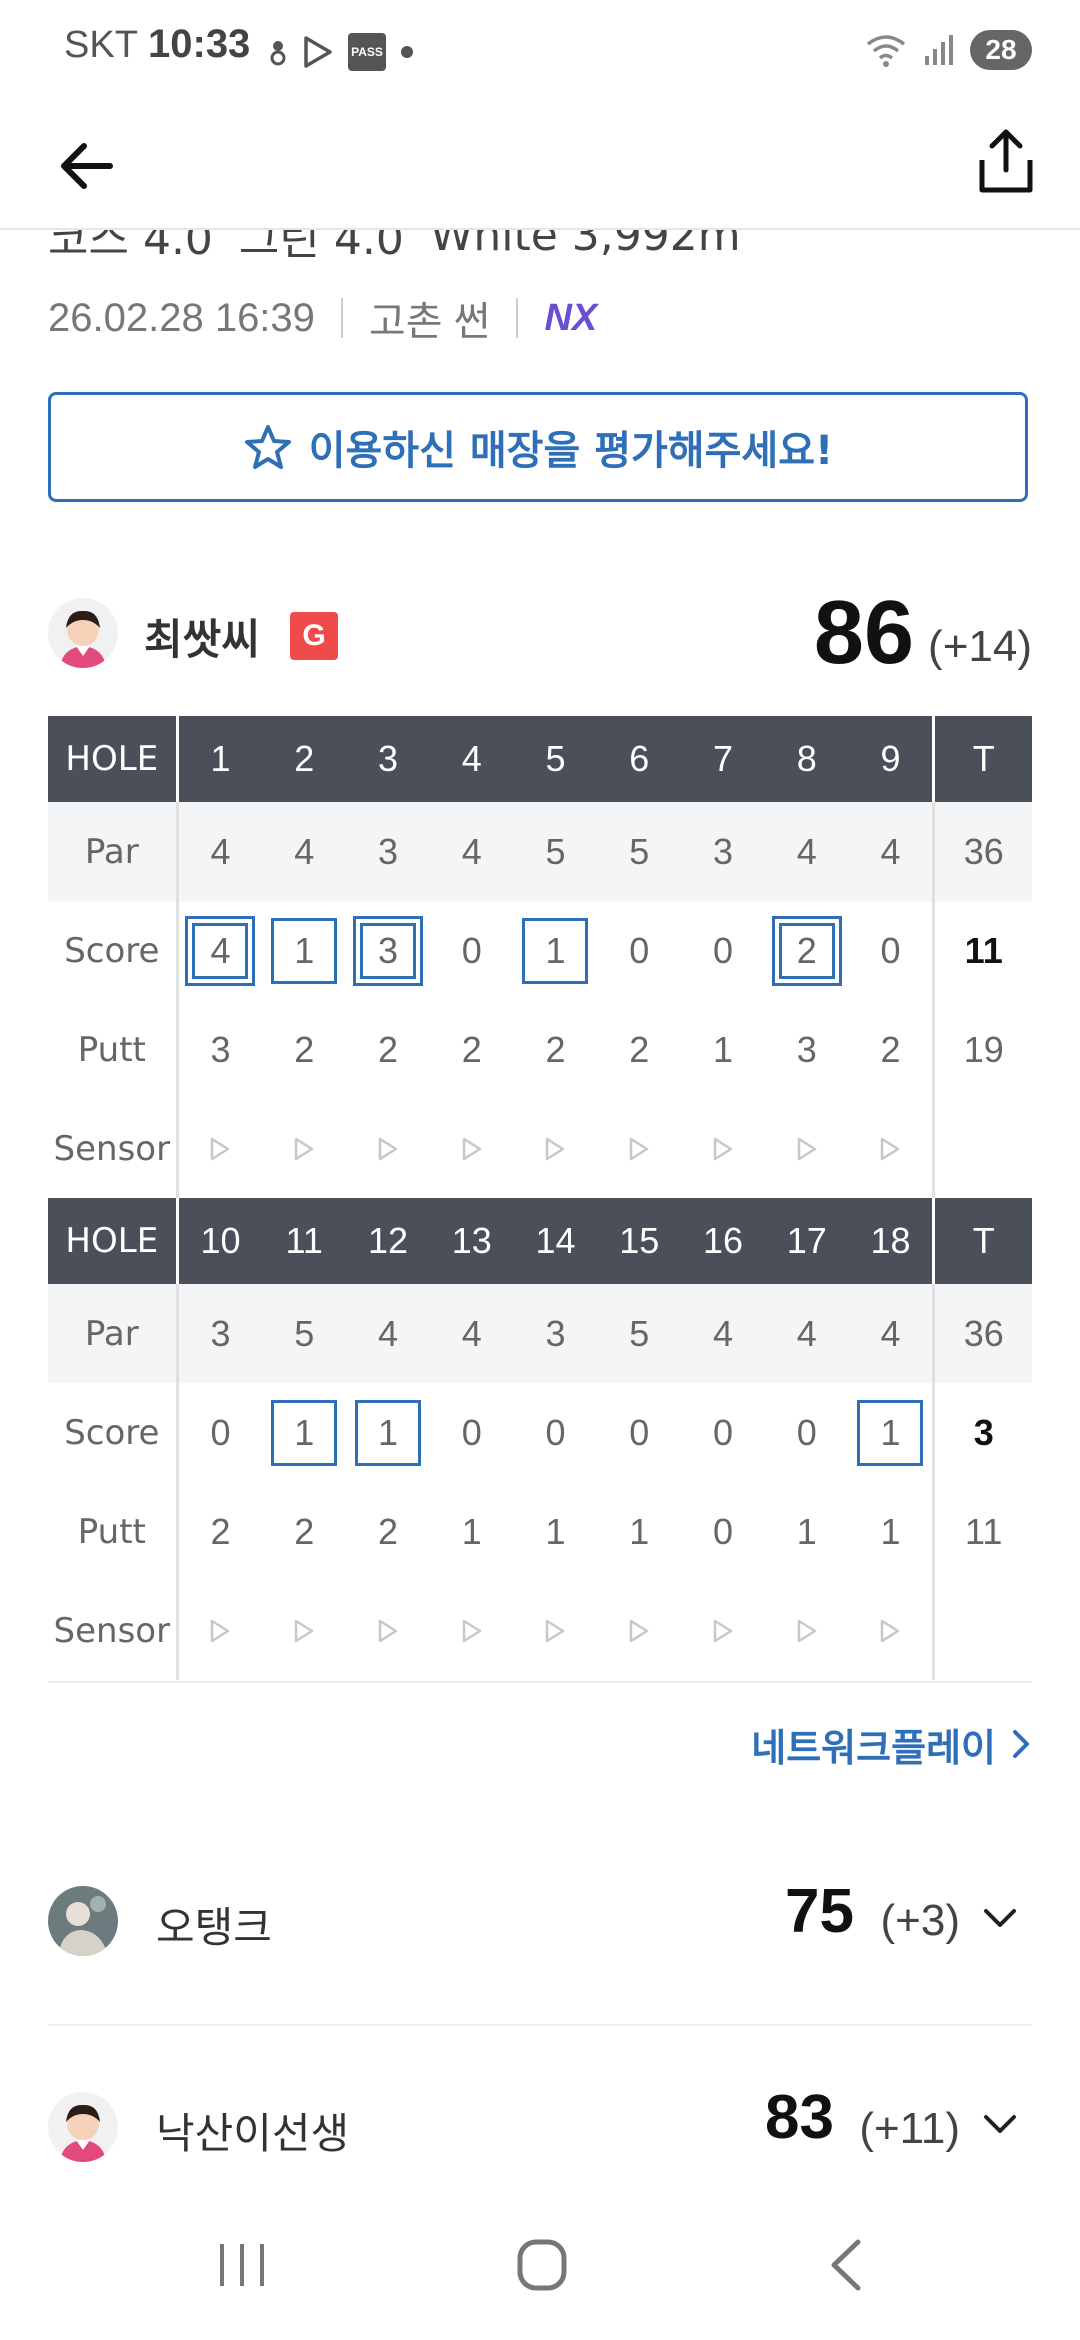  What do you see at coordinates (939, 50) in the screenshot?
I see `signal-icon` at bounding box center [939, 50].